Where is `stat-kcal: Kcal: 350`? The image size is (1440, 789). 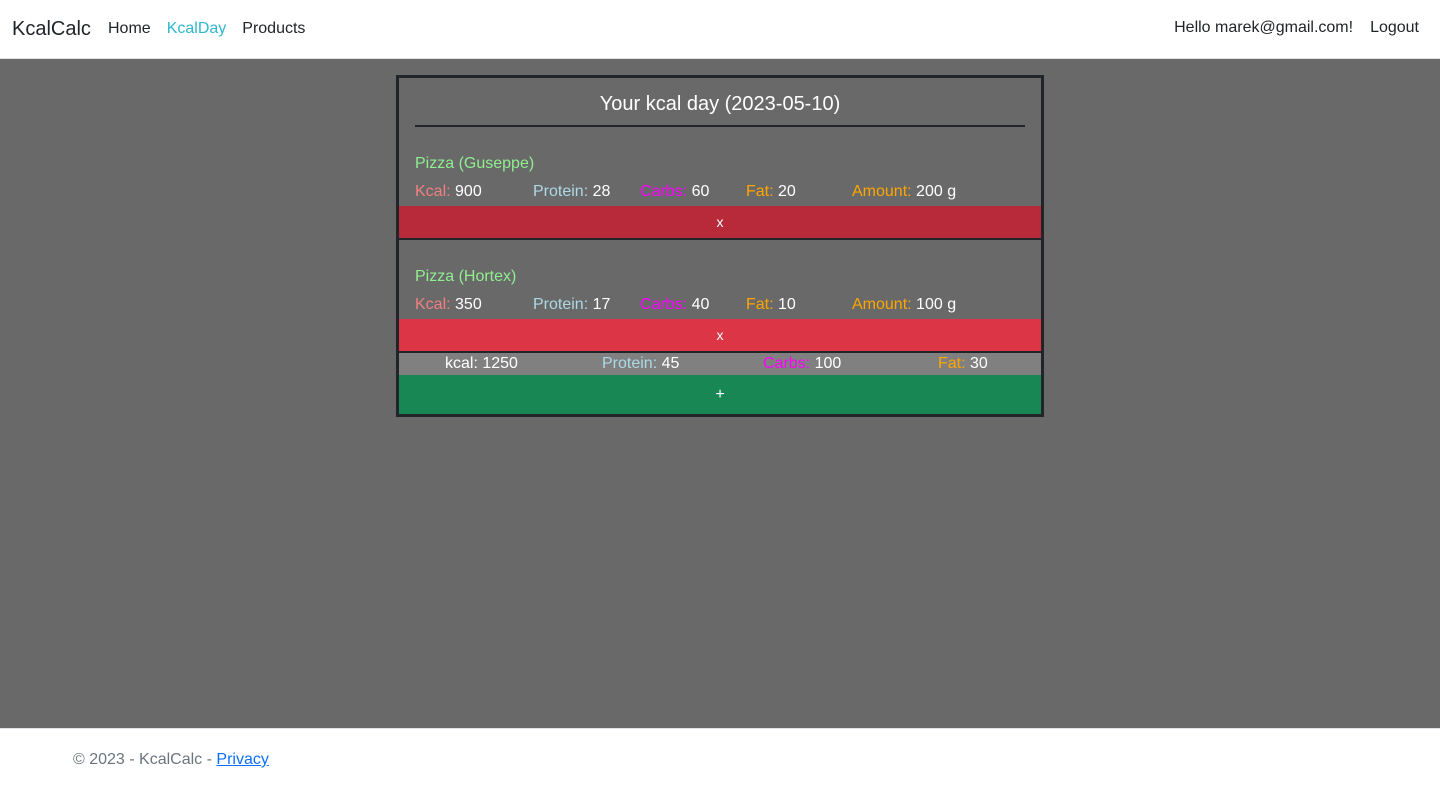
stat-kcal: Kcal: 350 is located at coordinates (448, 305).